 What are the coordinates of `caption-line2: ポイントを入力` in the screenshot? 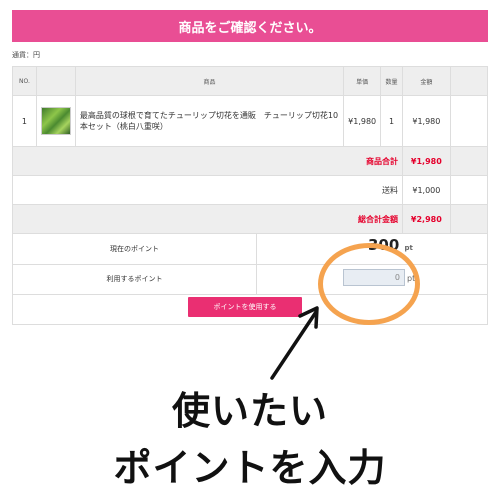 It's located at (250, 468).